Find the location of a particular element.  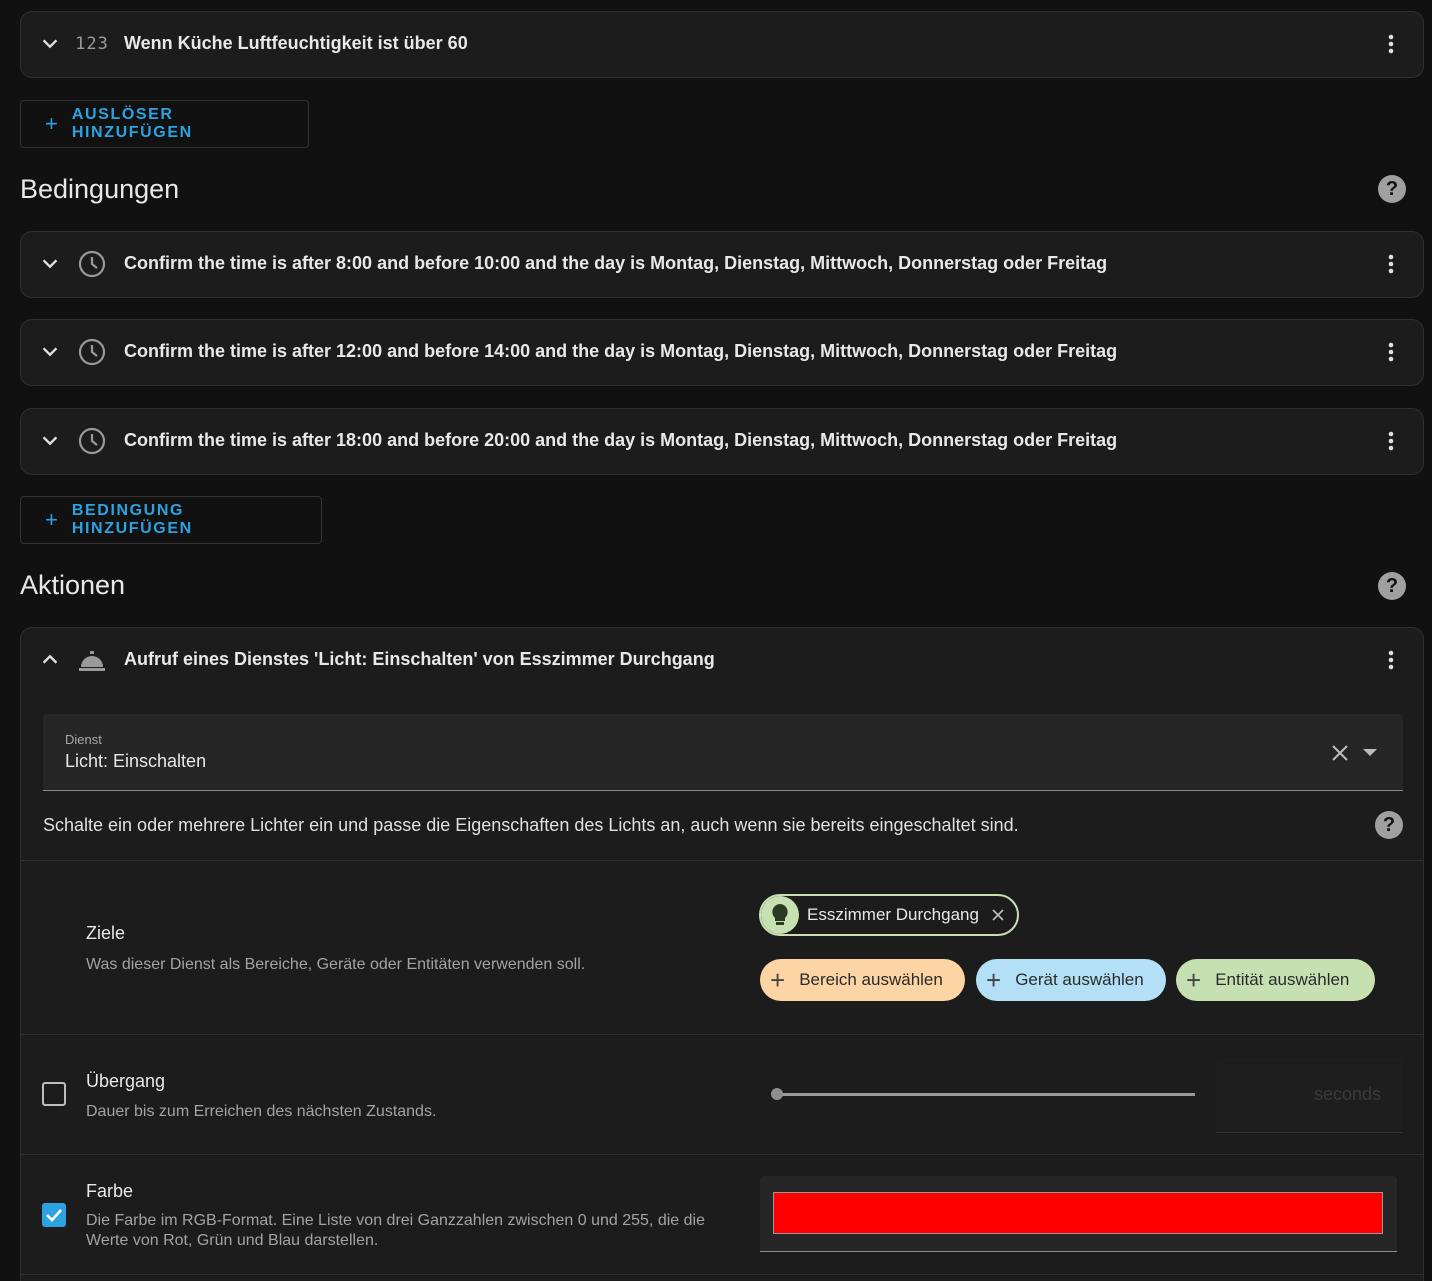

color-checkbox is located at coordinates (54, 1215).